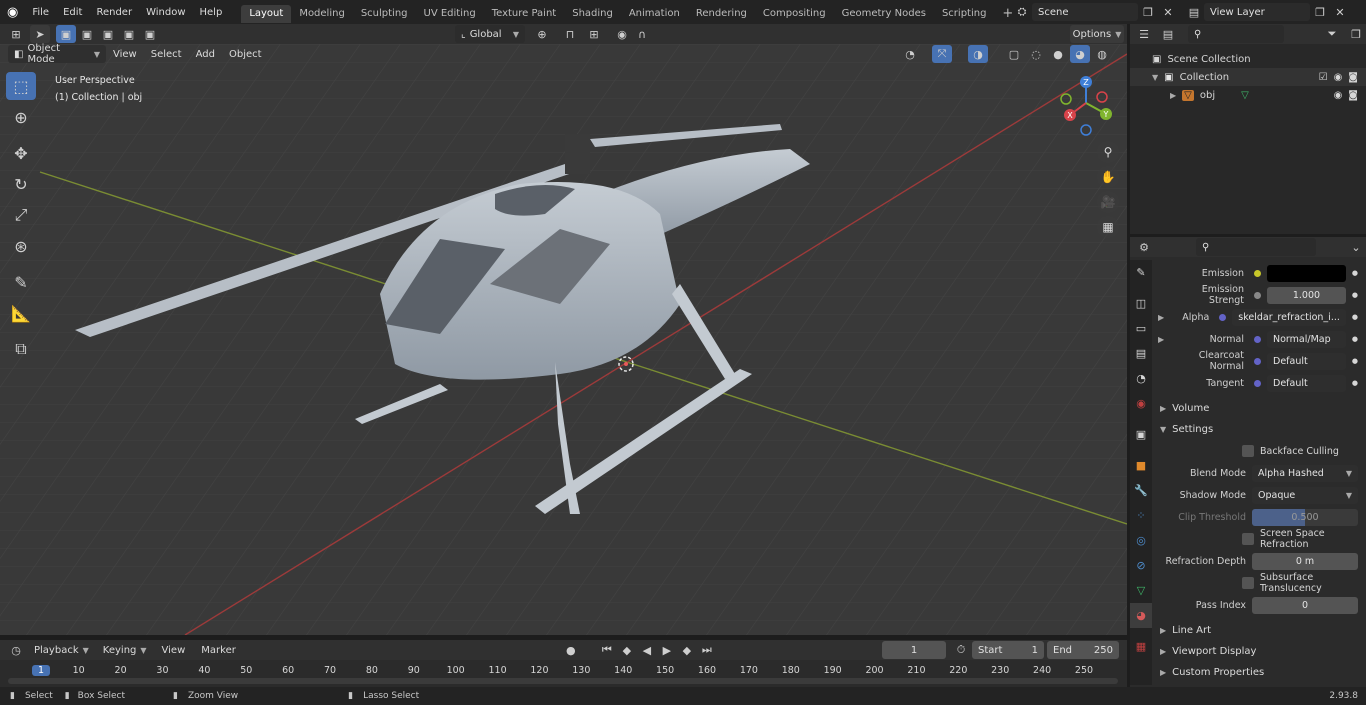 The height and width of the screenshot is (705, 1366). What do you see at coordinates (647, 650) in the screenshot?
I see `play-reverse-icon: ◀` at bounding box center [647, 650].